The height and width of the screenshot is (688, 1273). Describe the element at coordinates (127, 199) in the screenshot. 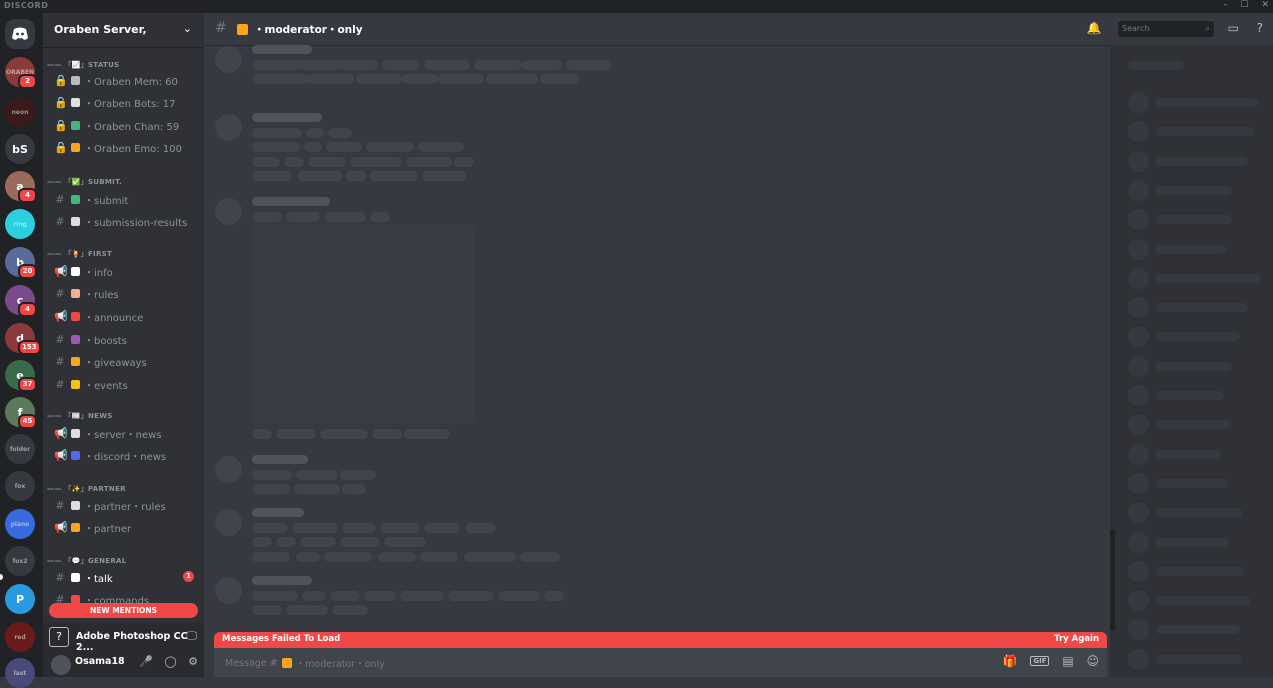

I see `channel-item: # ・submit` at that location.